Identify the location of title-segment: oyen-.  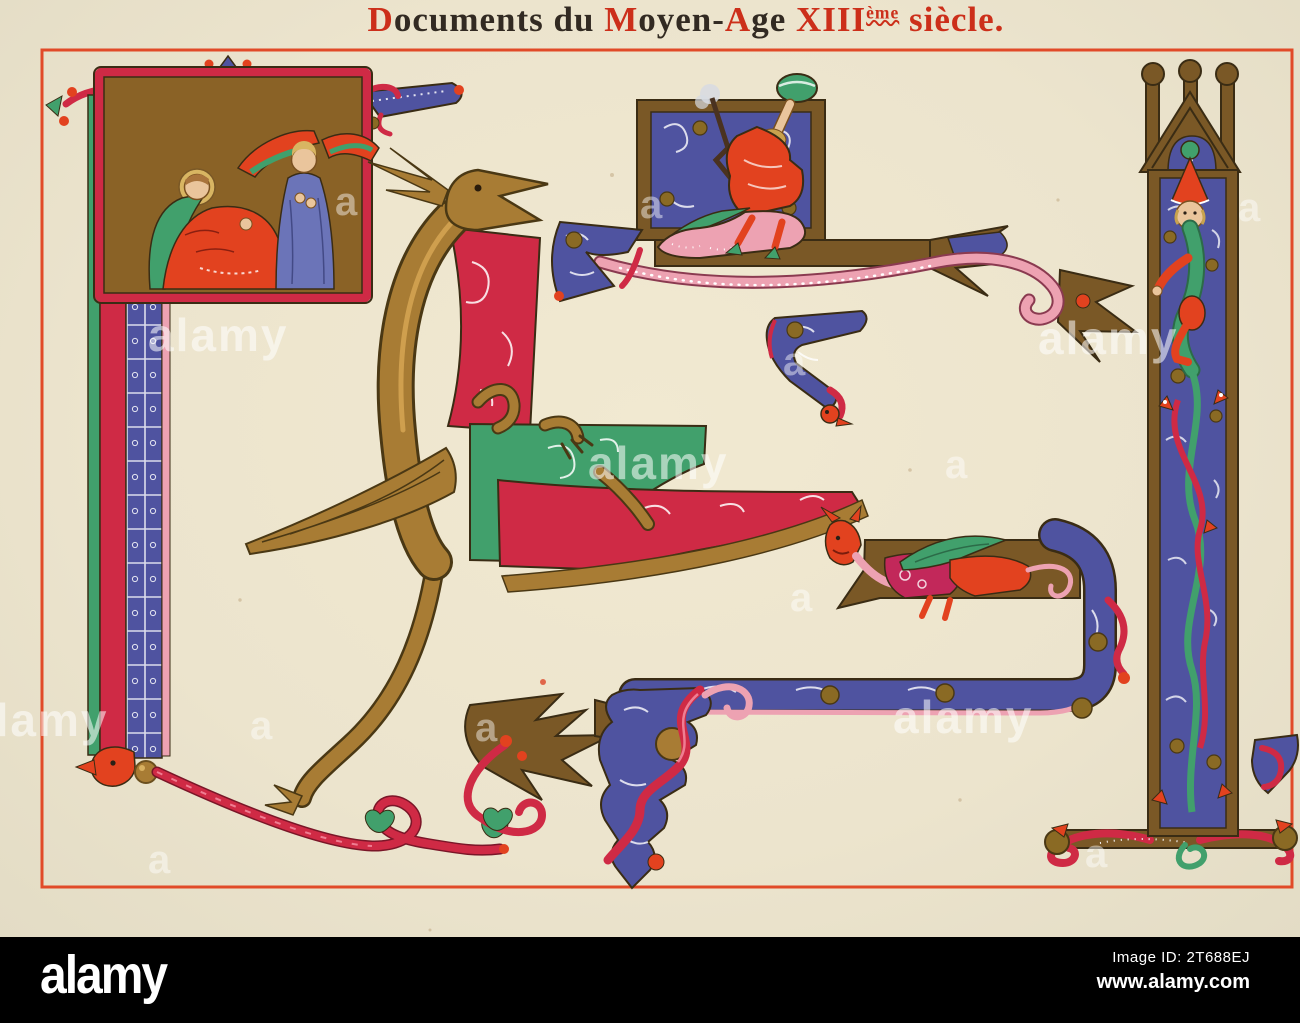
(681, 19).